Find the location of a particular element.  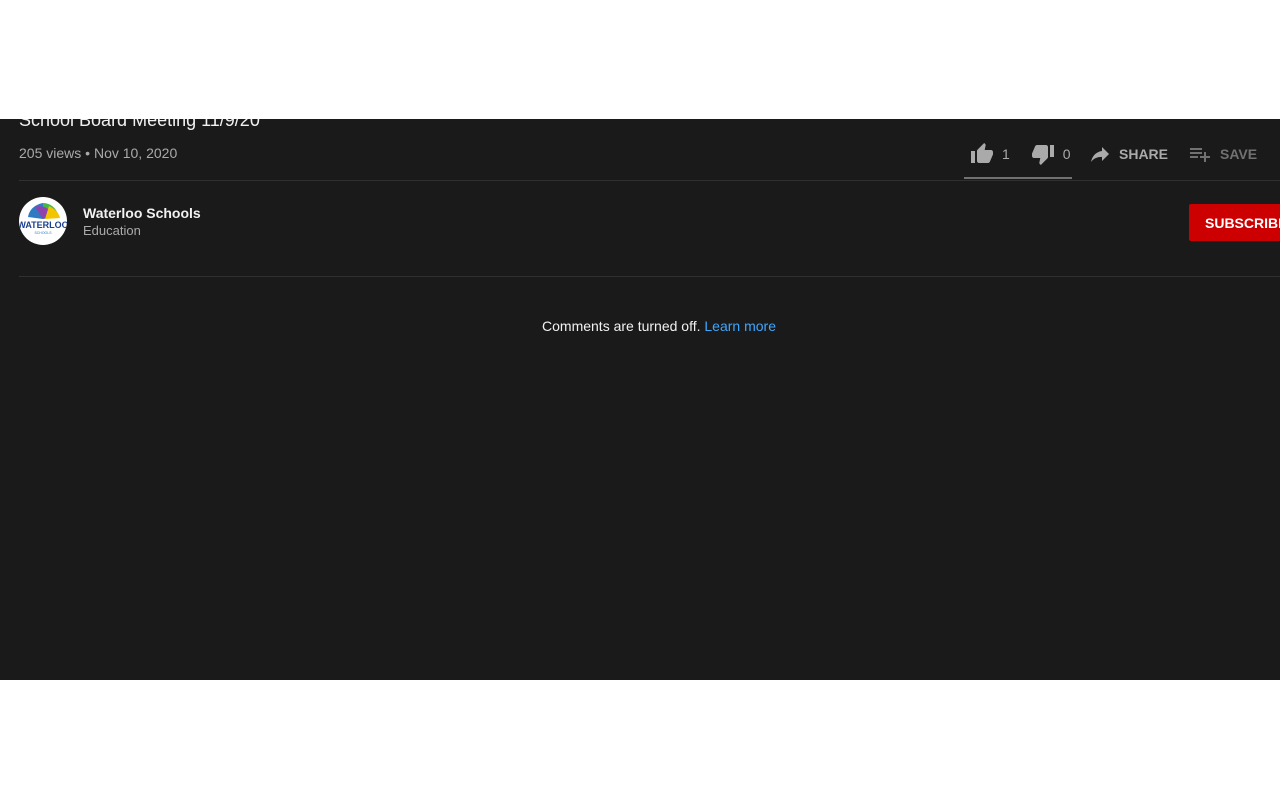

like-count: 1 is located at coordinates (1006, 154).